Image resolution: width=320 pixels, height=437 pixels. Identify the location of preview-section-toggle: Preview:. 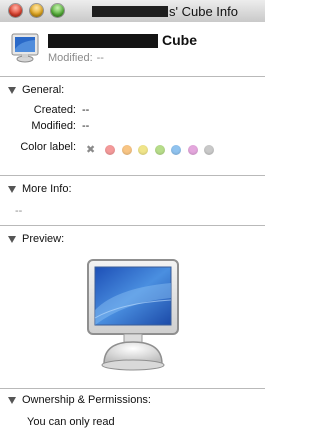
(36, 239).